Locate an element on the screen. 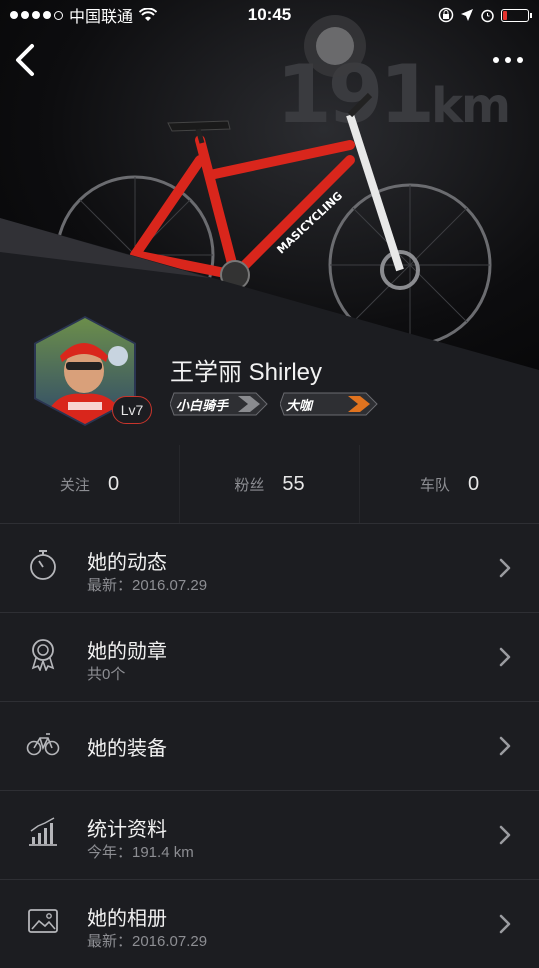 The width and height of the screenshot is (539, 968). signal-strength-icon is located at coordinates (36, 15).